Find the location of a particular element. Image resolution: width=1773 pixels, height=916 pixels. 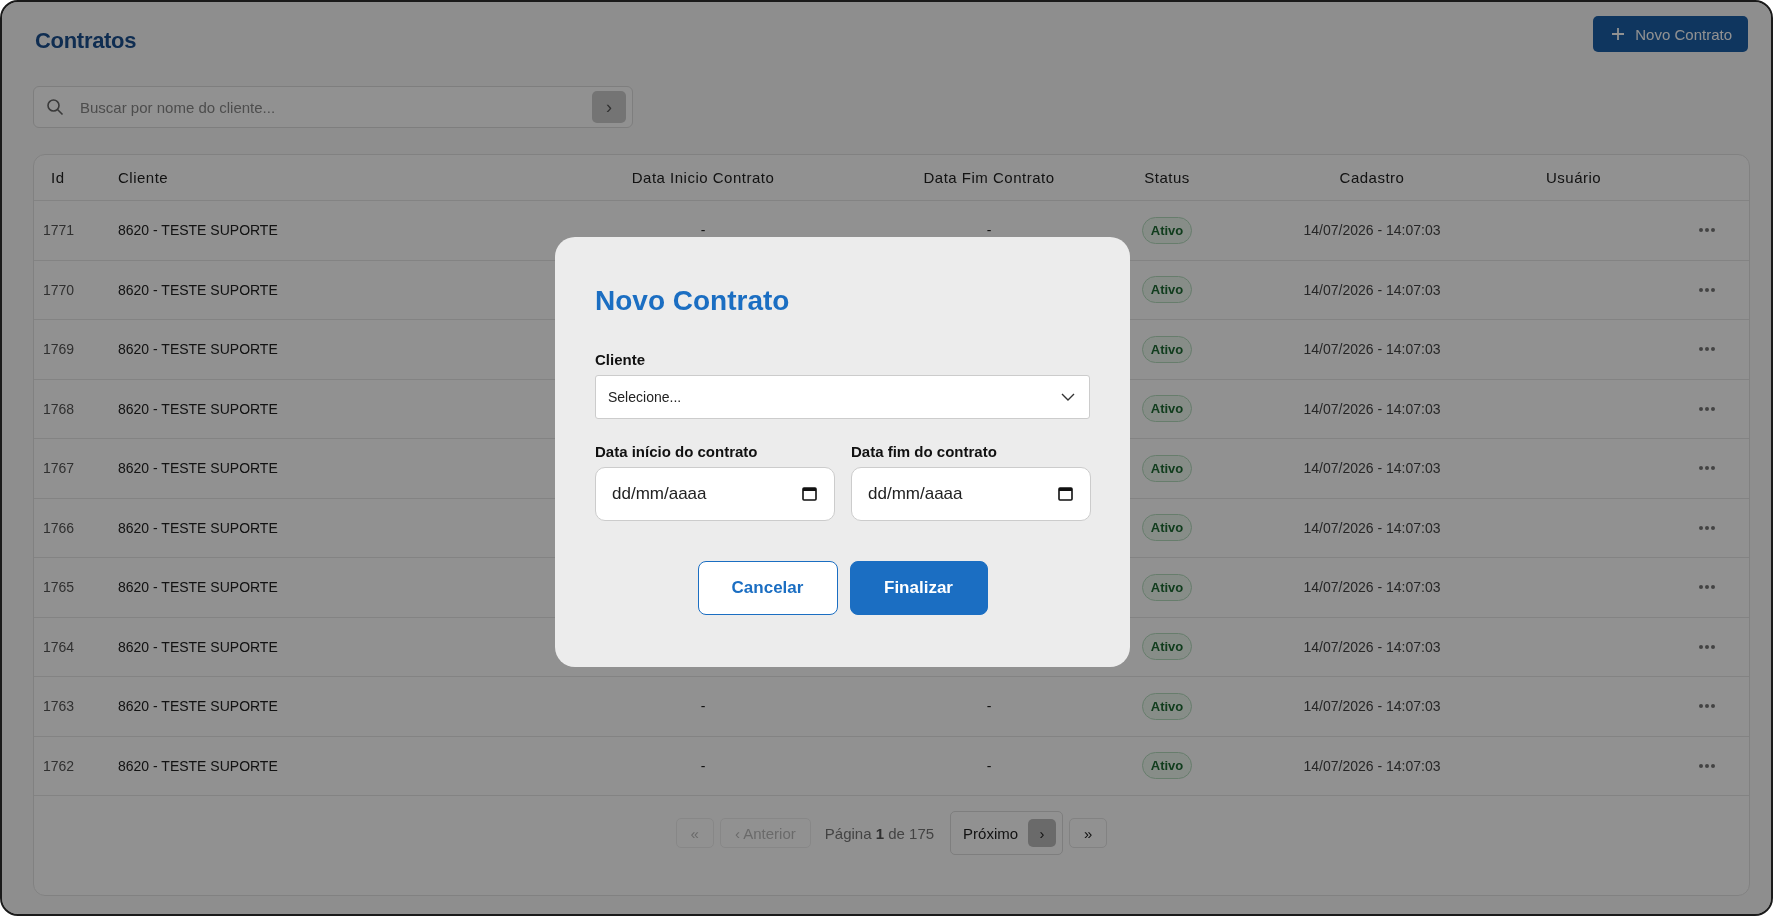

column-header: Status is located at coordinates (1167, 177).